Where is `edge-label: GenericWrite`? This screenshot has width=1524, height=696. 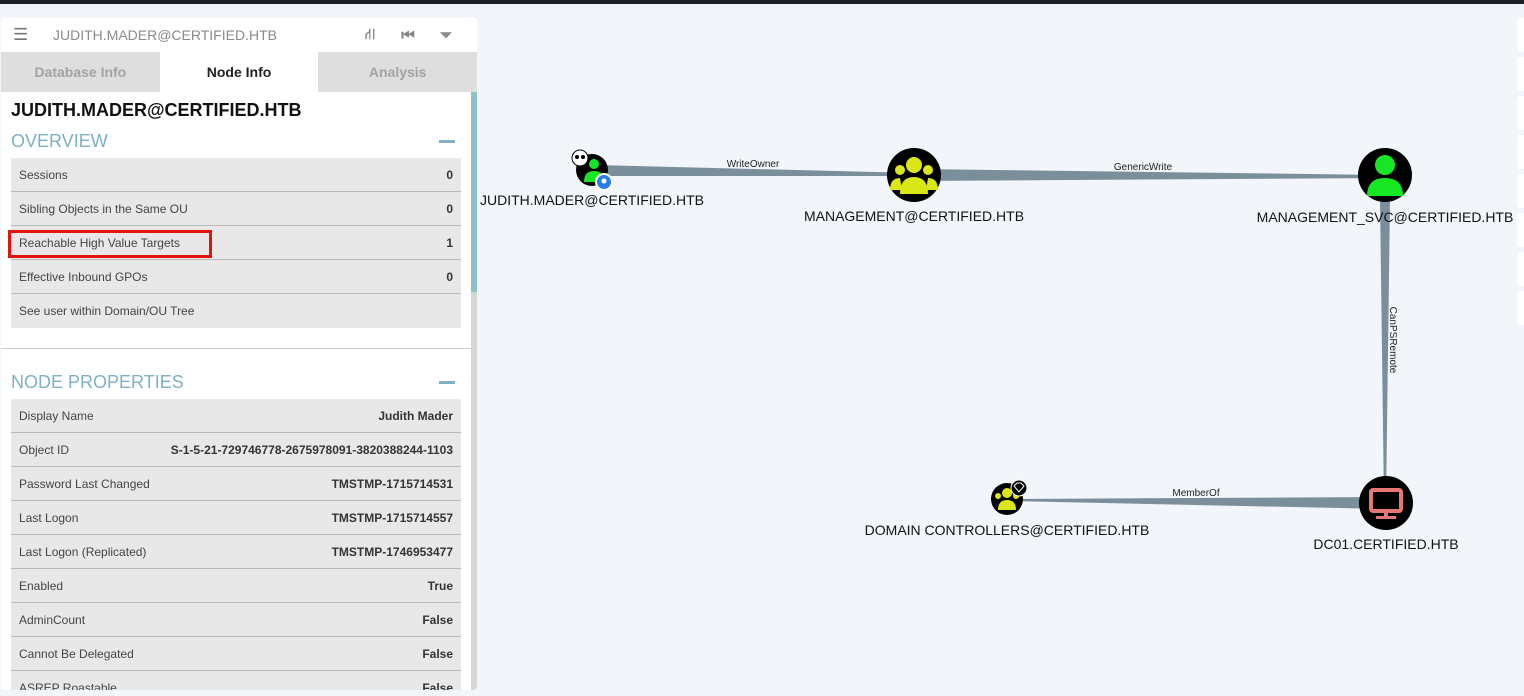
edge-label: GenericWrite is located at coordinates (1143, 167).